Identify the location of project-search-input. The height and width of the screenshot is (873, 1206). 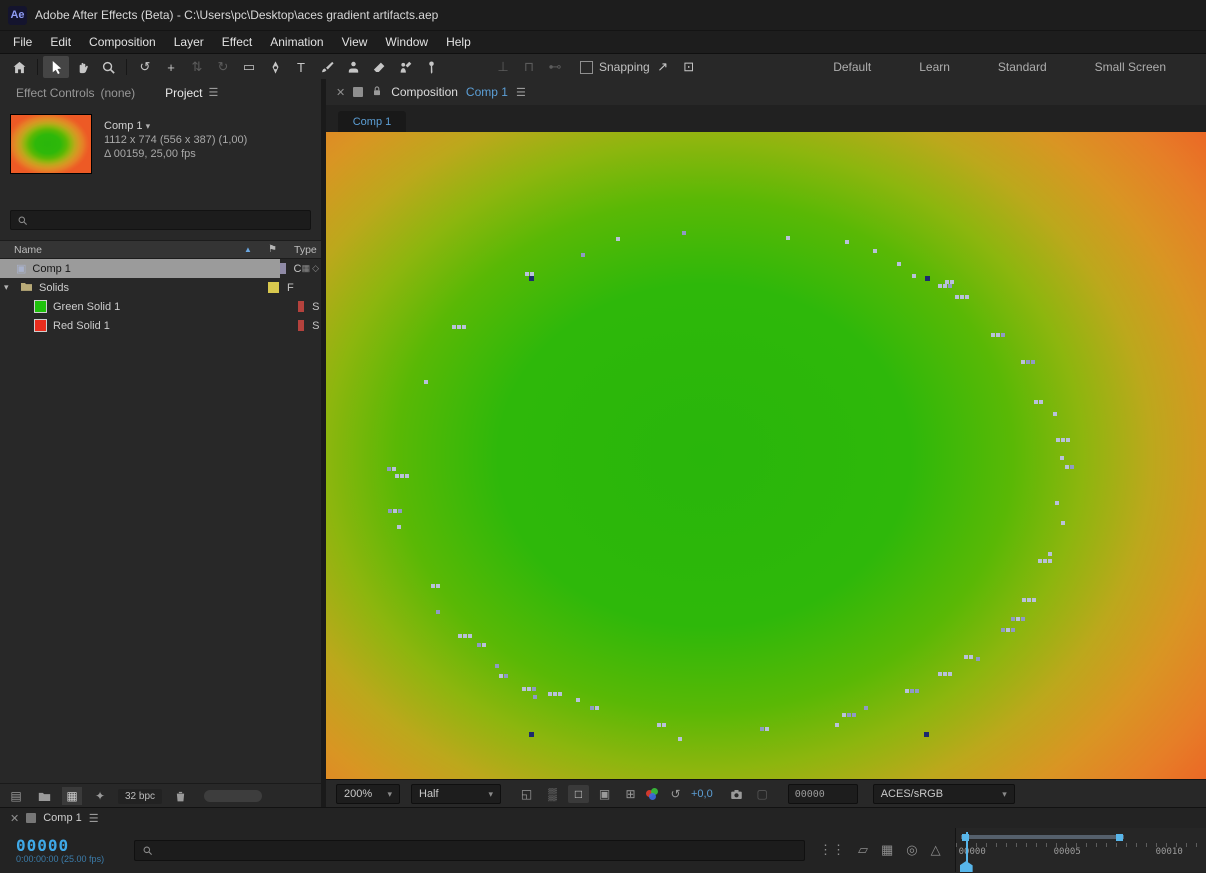
(160, 220).